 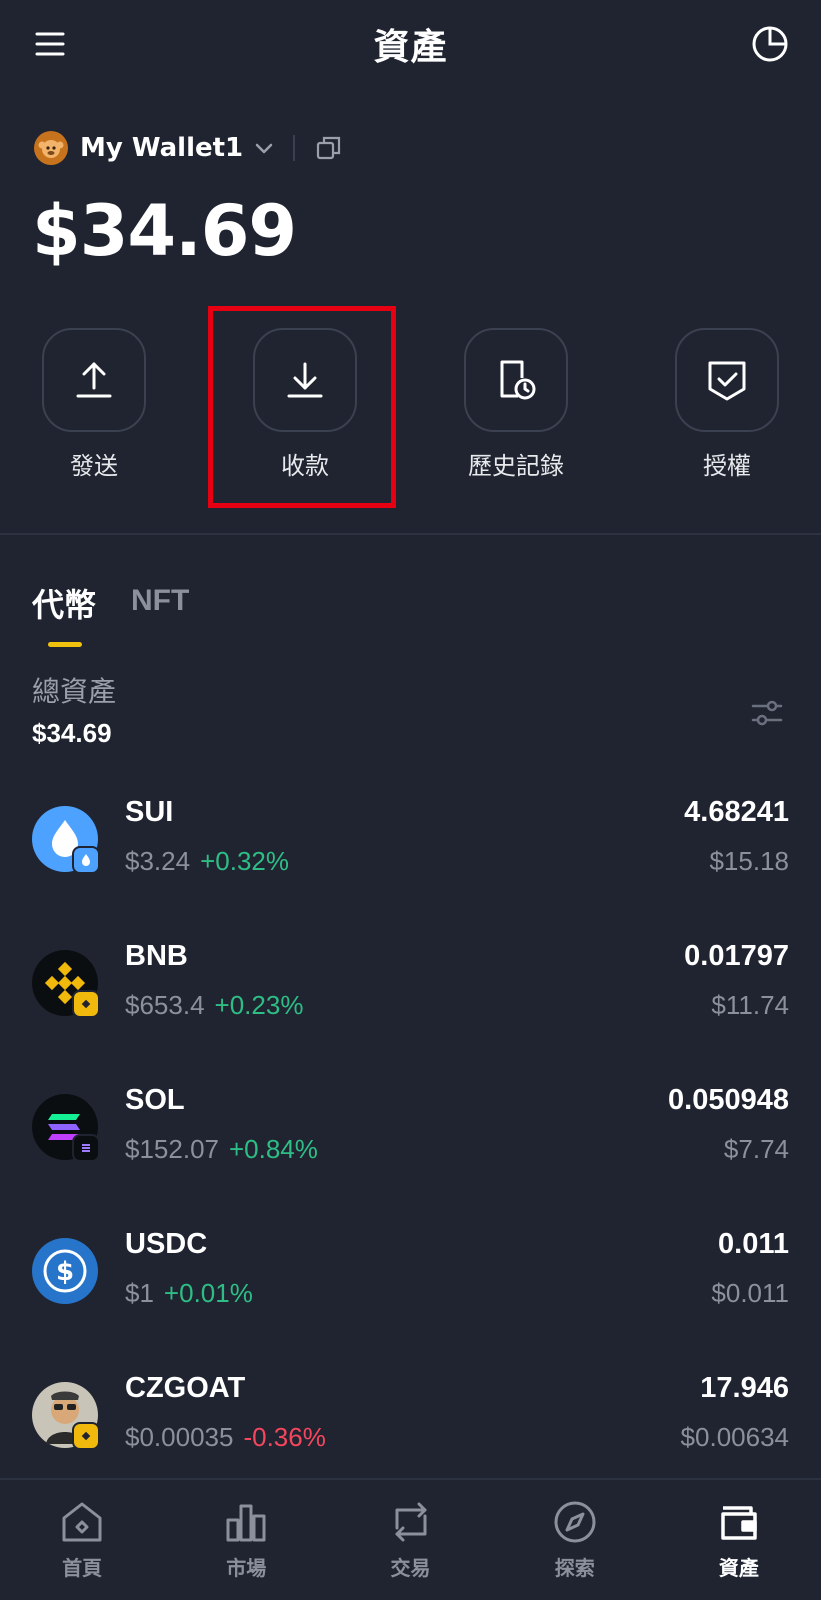 What do you see at coordinates (259, 1005) in the screenshot?
I see `token-change: +0.23%` at bounding box center [259, 1005].